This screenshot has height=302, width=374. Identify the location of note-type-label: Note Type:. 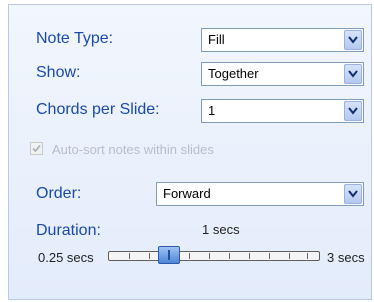
(75, 38).